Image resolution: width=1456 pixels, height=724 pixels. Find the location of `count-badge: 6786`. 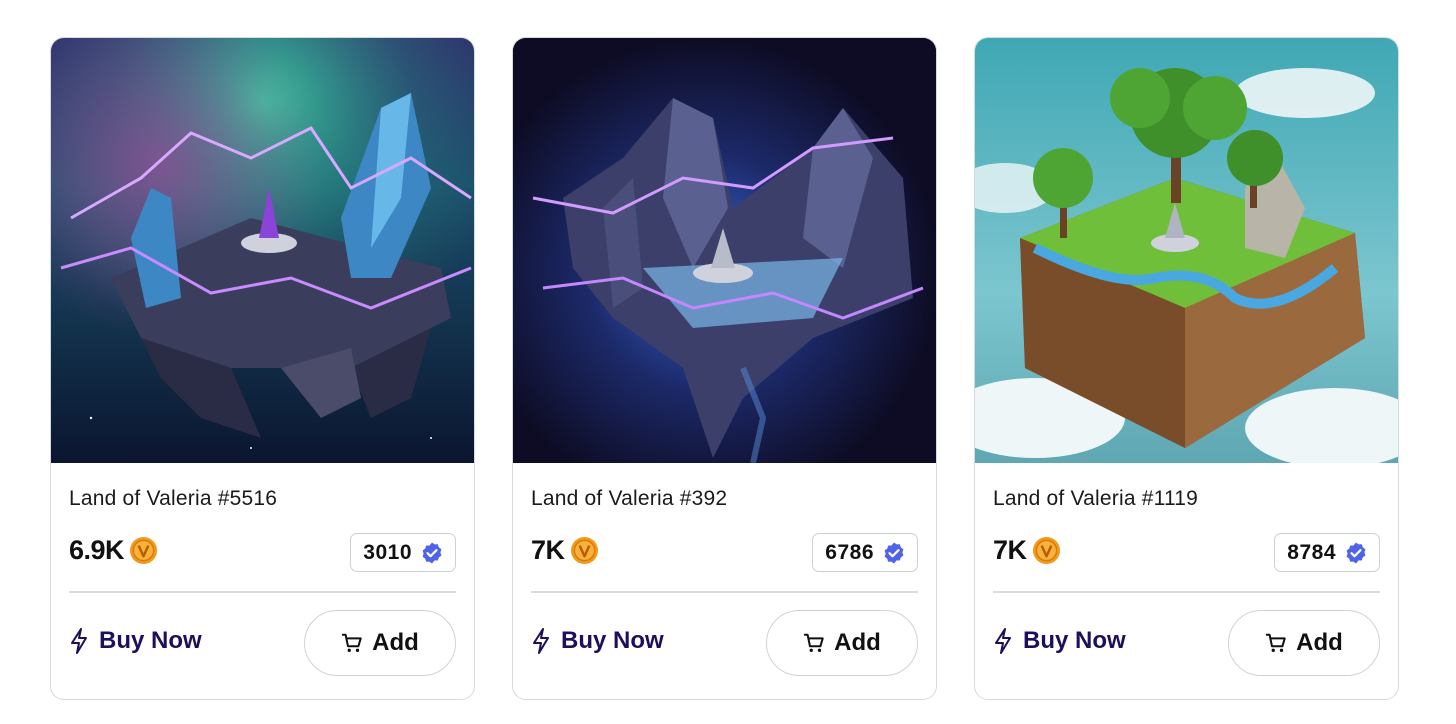

count-badge: 6786 is located at coordinates (865, 552).